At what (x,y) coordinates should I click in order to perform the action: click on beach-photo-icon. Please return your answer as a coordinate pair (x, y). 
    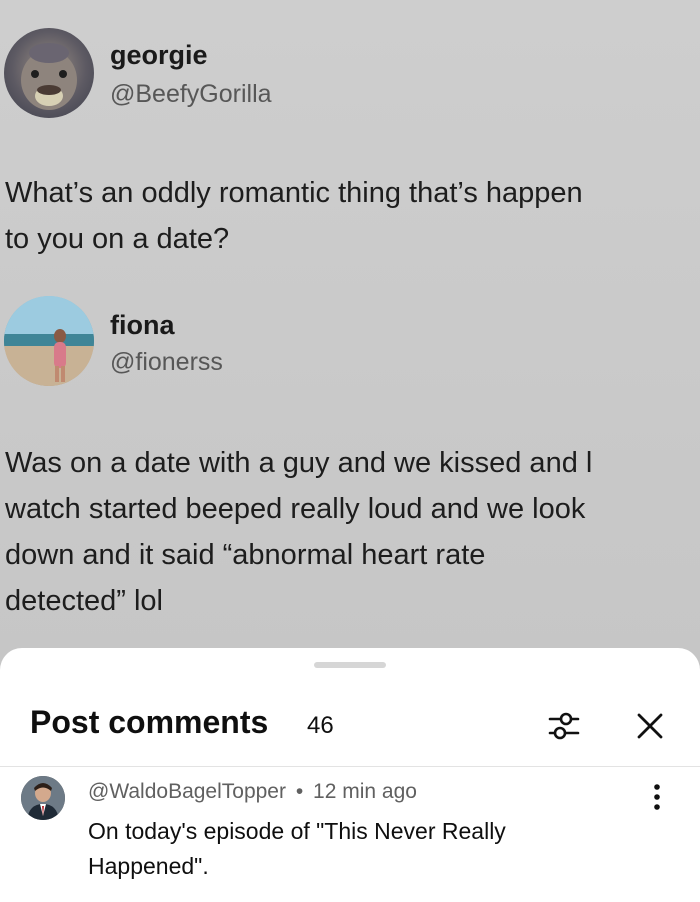
    Looking at the image, I should click on (49, 341).